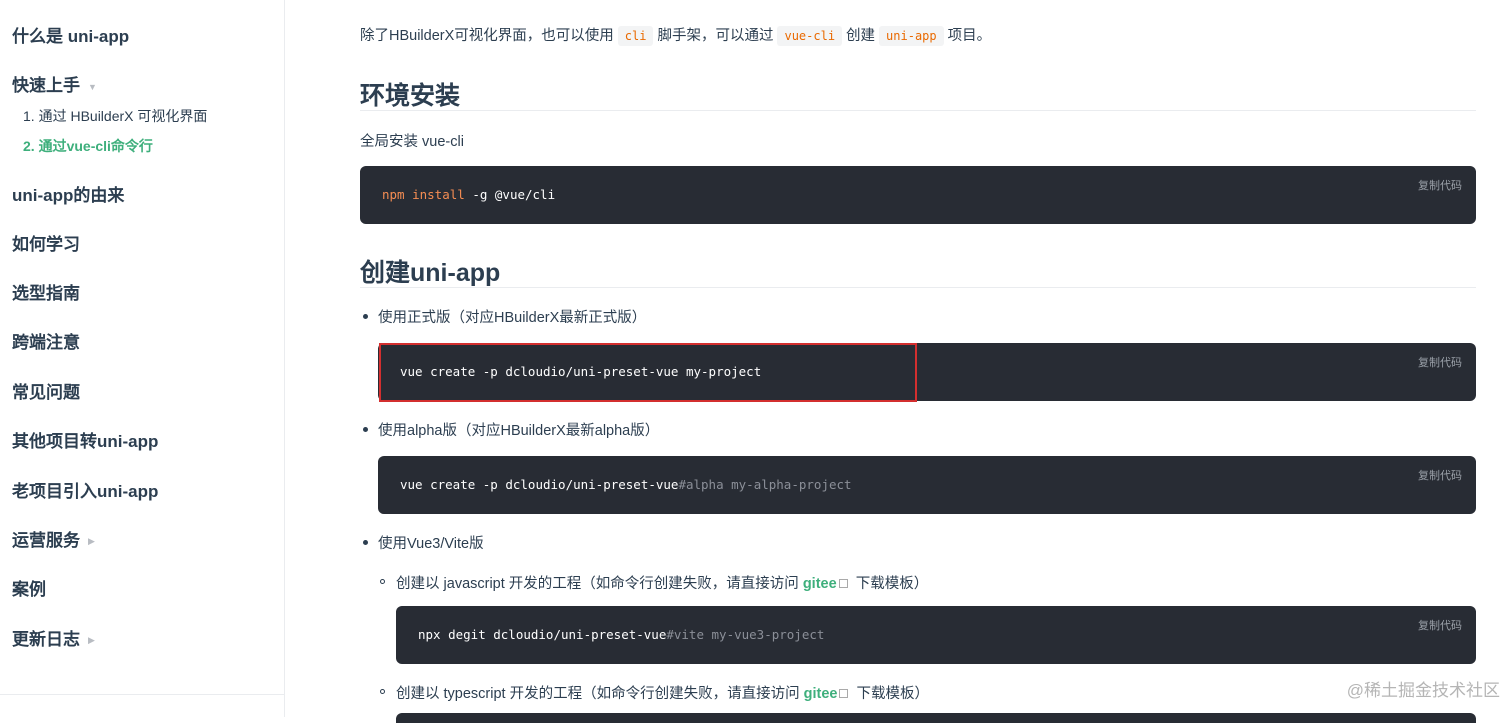  I want to click on sidebar-item-quick-start: 快速上手 ▼, so click(54, 83).